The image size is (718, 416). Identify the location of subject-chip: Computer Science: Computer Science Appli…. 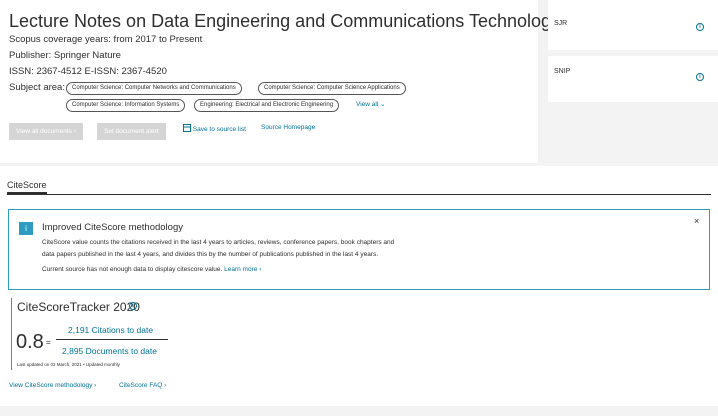
(332, 88).